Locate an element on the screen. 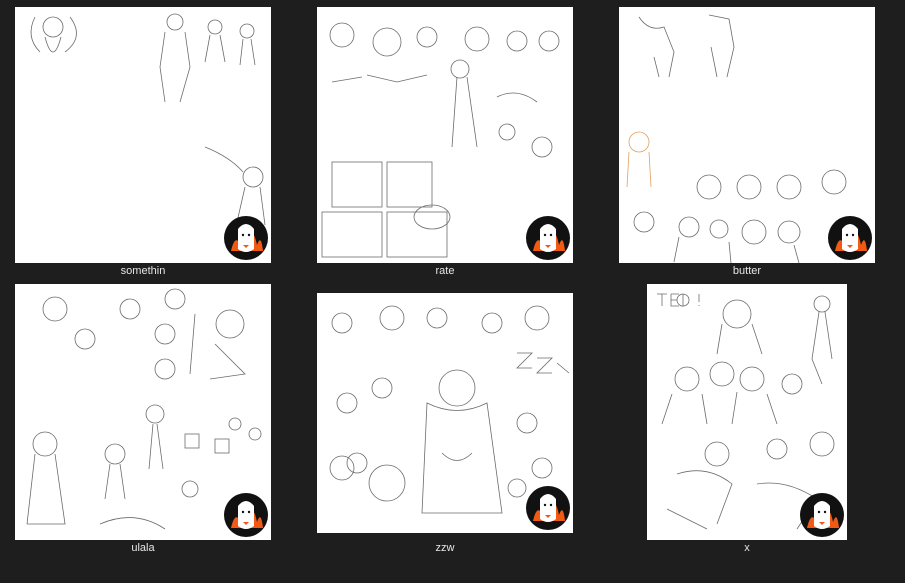 This screenshot has width=905, height=583. file-tile: ulala is located at coordinates (143, 420).